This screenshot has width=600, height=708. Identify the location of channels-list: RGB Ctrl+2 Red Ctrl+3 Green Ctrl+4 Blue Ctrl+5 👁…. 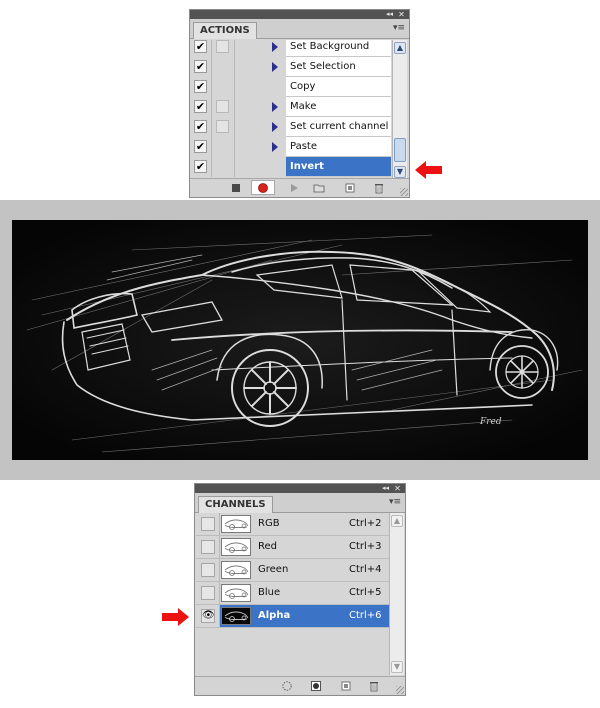
(292, 594).